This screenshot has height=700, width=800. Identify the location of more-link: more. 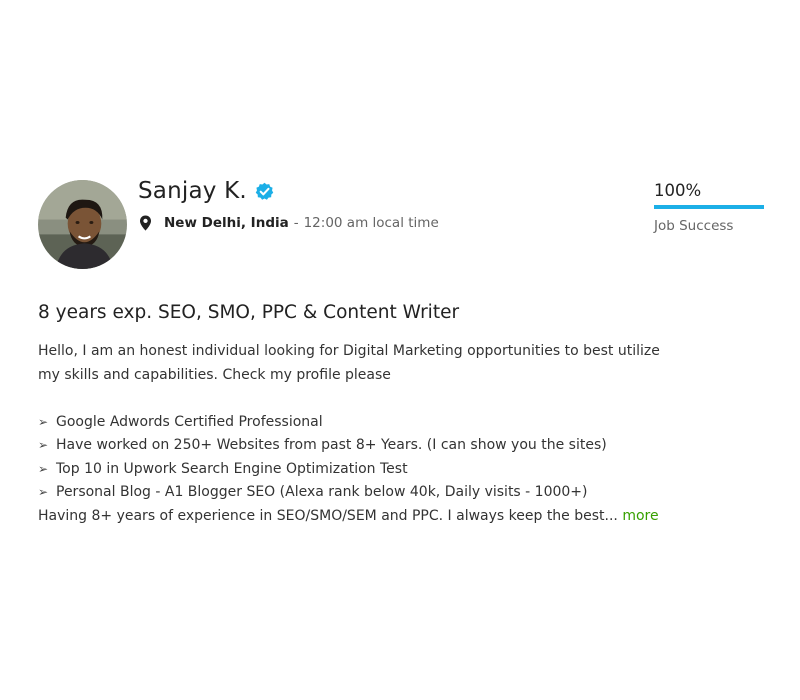
(640, 516).